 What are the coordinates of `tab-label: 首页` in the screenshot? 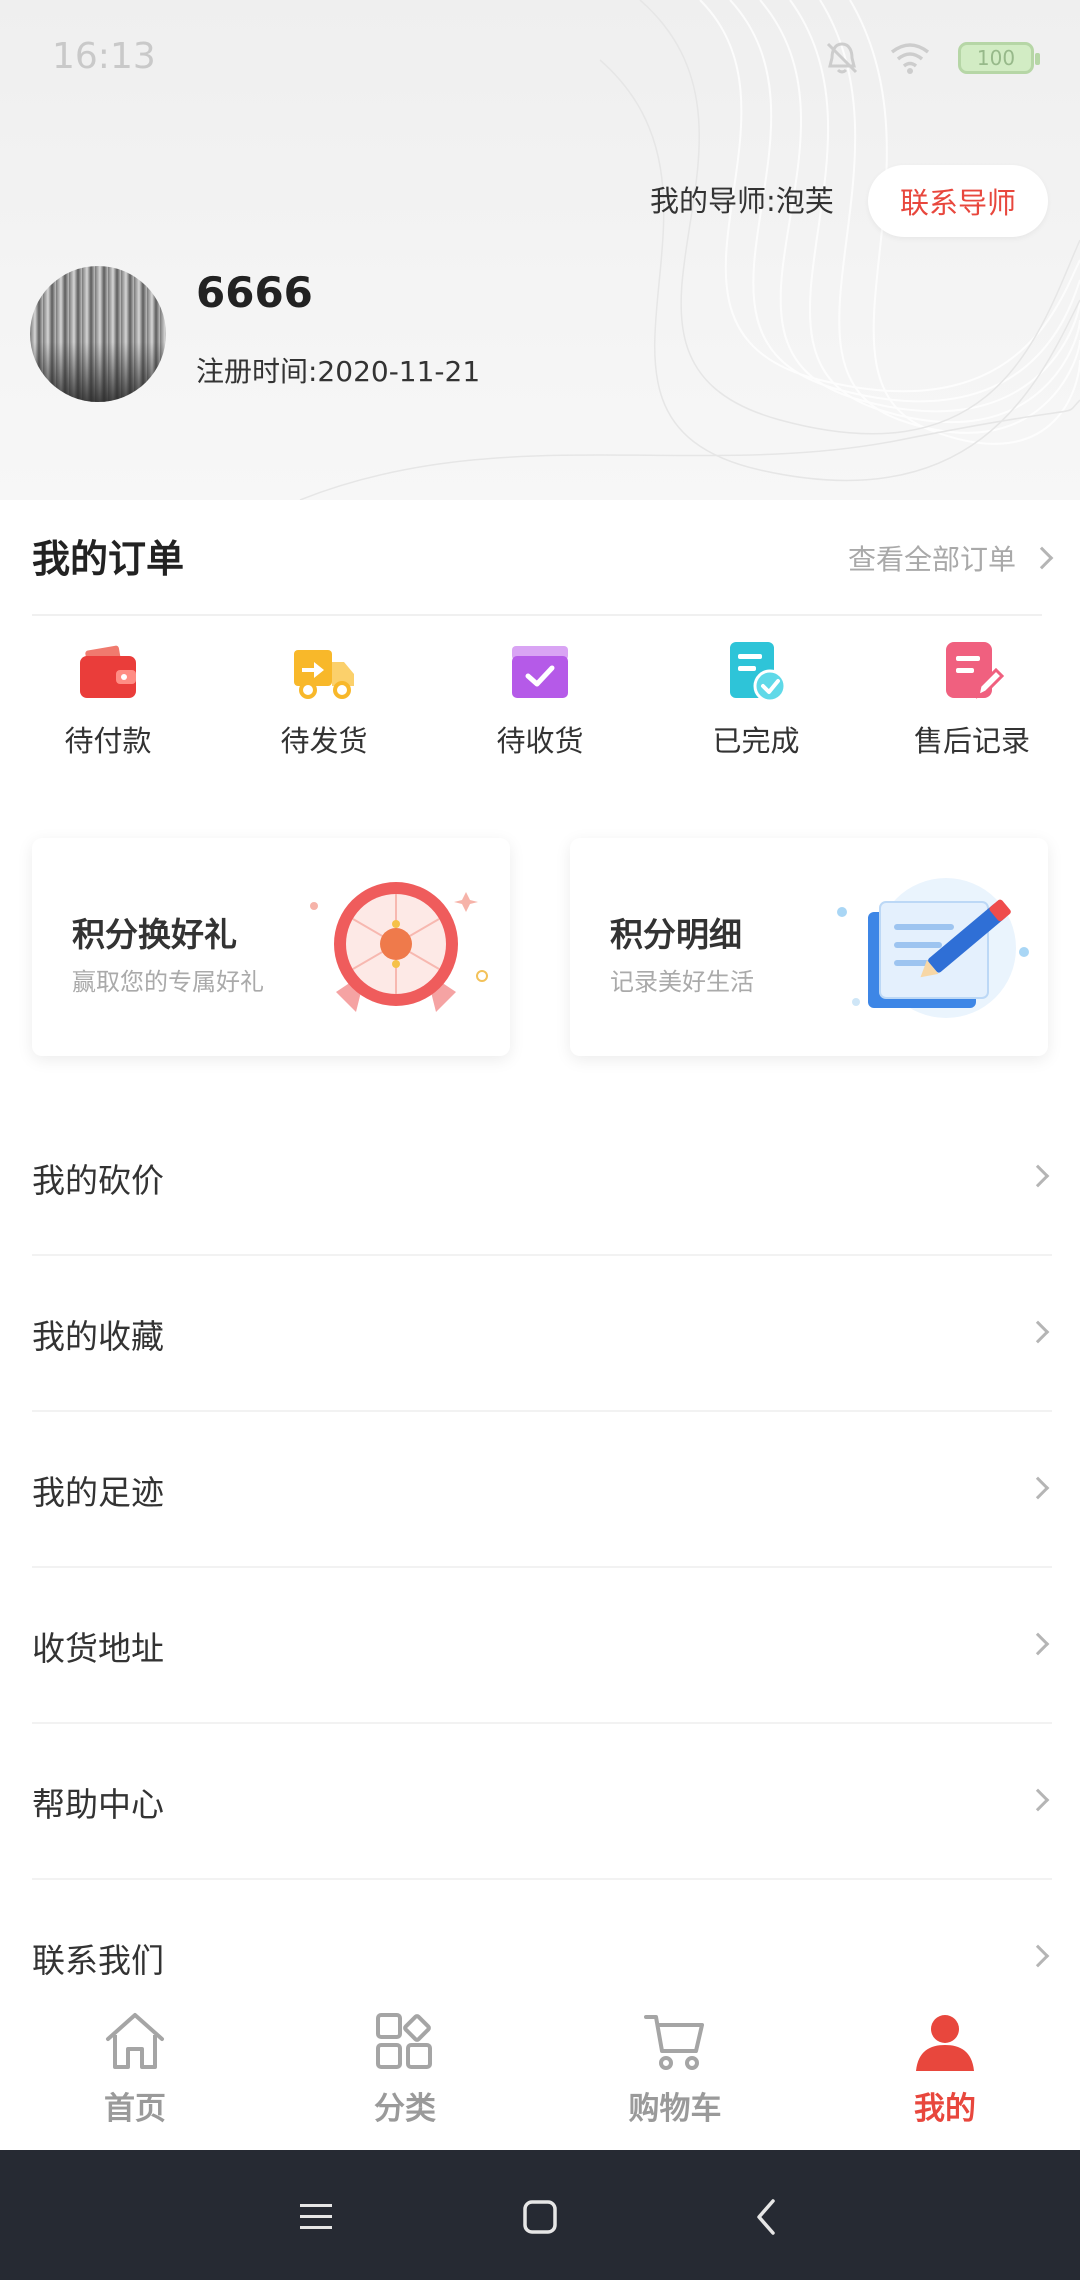 It's located at (135, 2109).